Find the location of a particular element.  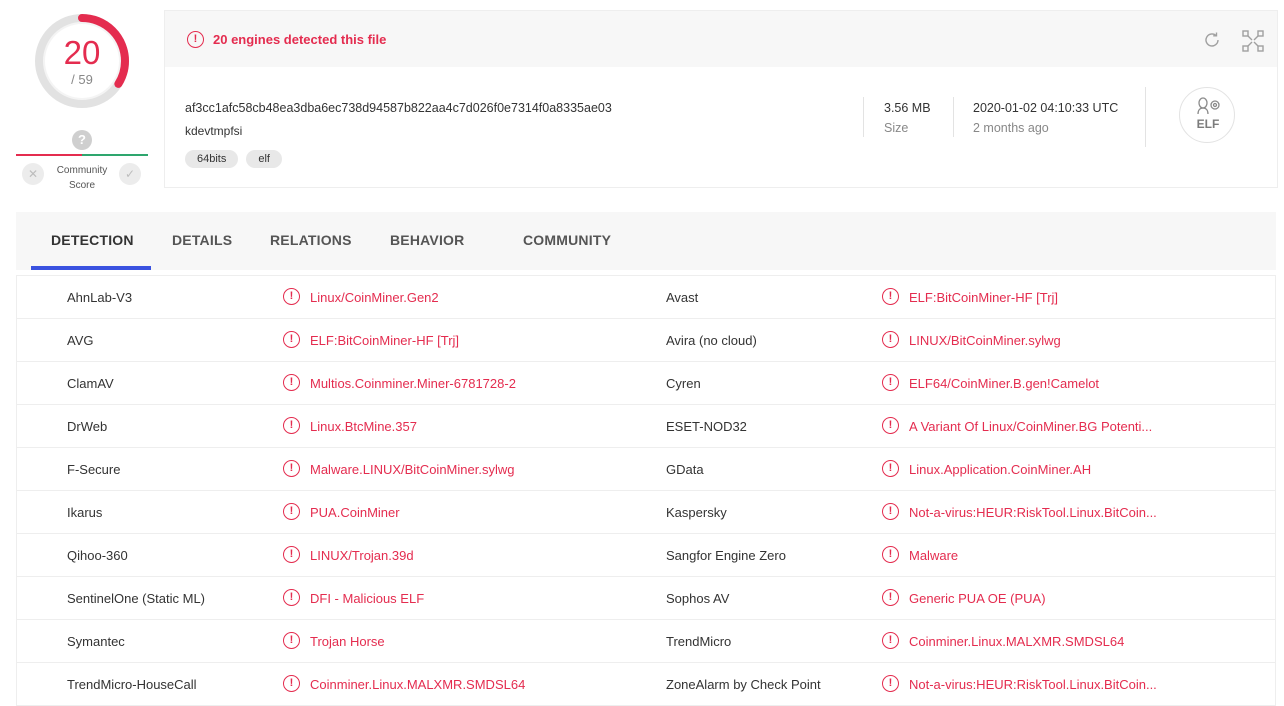

help-icon: ? is located at coordinates (82, 140).